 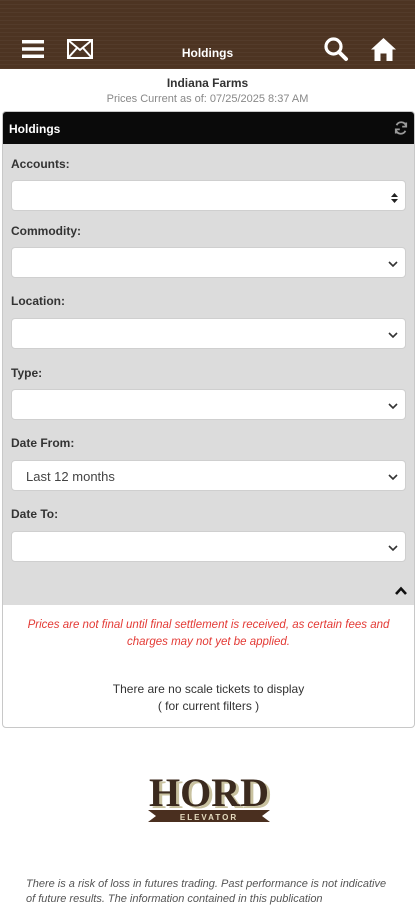 I want to click on prices-current-timestamp: Prices Current as of: 07/25/2025 8:37 AM, so click(x=207, y=99).